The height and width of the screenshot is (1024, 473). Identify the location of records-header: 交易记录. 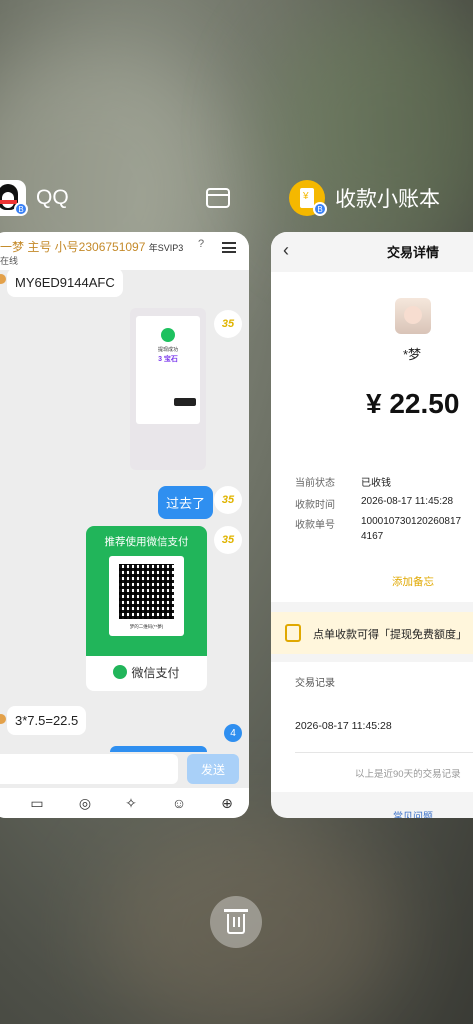
(315, 683).